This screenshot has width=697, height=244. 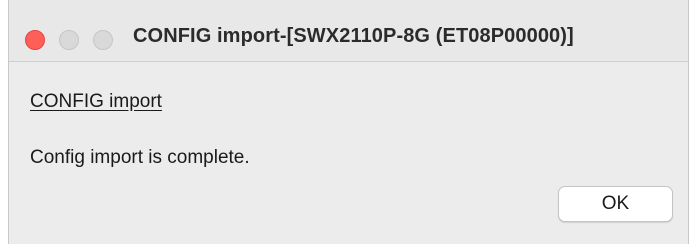 I want to click on minimize-window-icon, so click(x=69, y=40).